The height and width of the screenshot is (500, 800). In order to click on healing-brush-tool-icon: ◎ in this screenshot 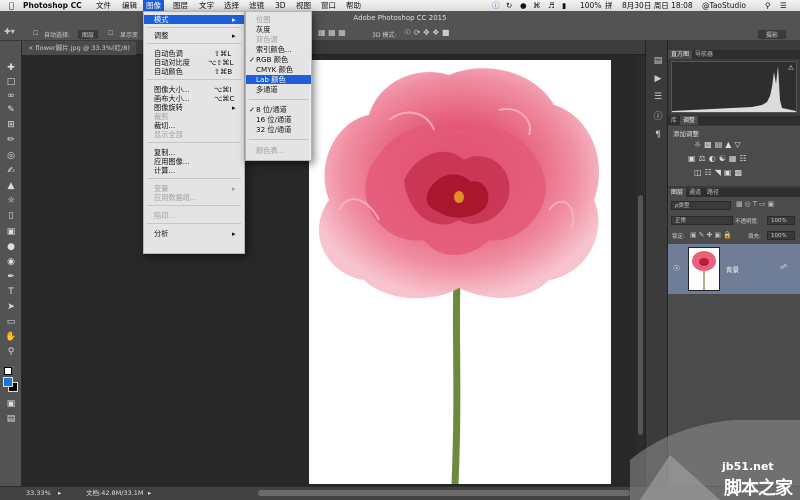, I will do `click(11, 156)`.